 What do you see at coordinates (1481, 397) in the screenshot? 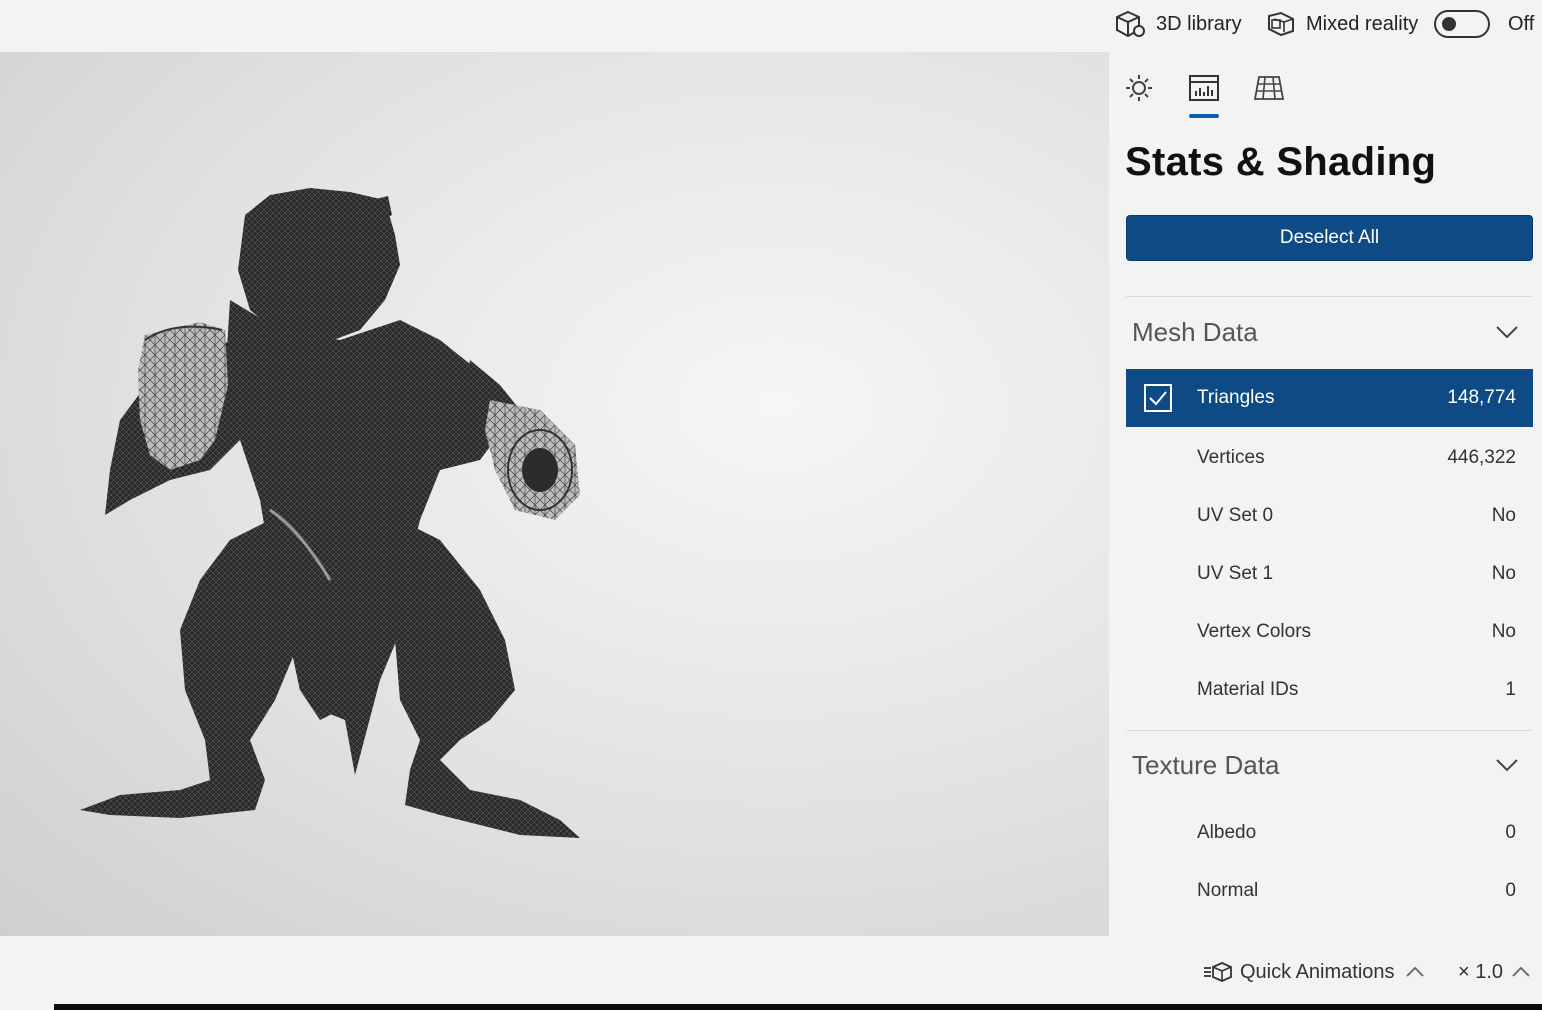
I see `row-value: 148,774` at bounding box center [1481, 397].